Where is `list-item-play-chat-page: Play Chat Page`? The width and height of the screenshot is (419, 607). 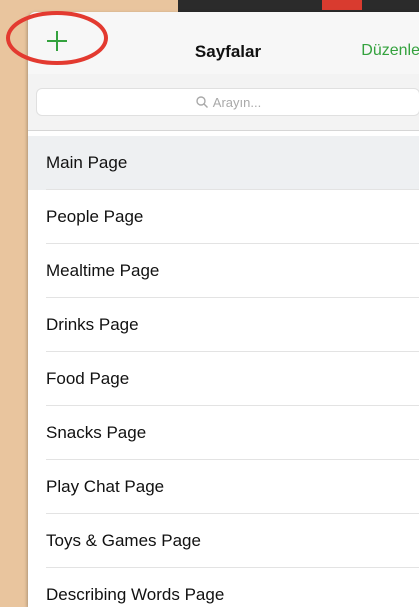
list-item-play-chat-page: Play Chat Page is located at coordinates (223, 487).